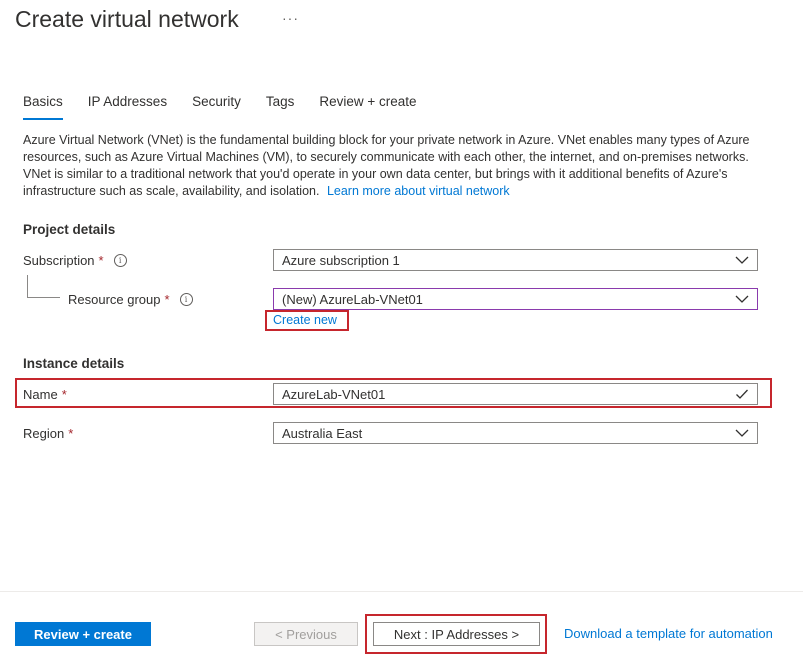 This screenshot has height=666, width=803. I want to click on subscription-label: Subscription * i, so click(75, 260).